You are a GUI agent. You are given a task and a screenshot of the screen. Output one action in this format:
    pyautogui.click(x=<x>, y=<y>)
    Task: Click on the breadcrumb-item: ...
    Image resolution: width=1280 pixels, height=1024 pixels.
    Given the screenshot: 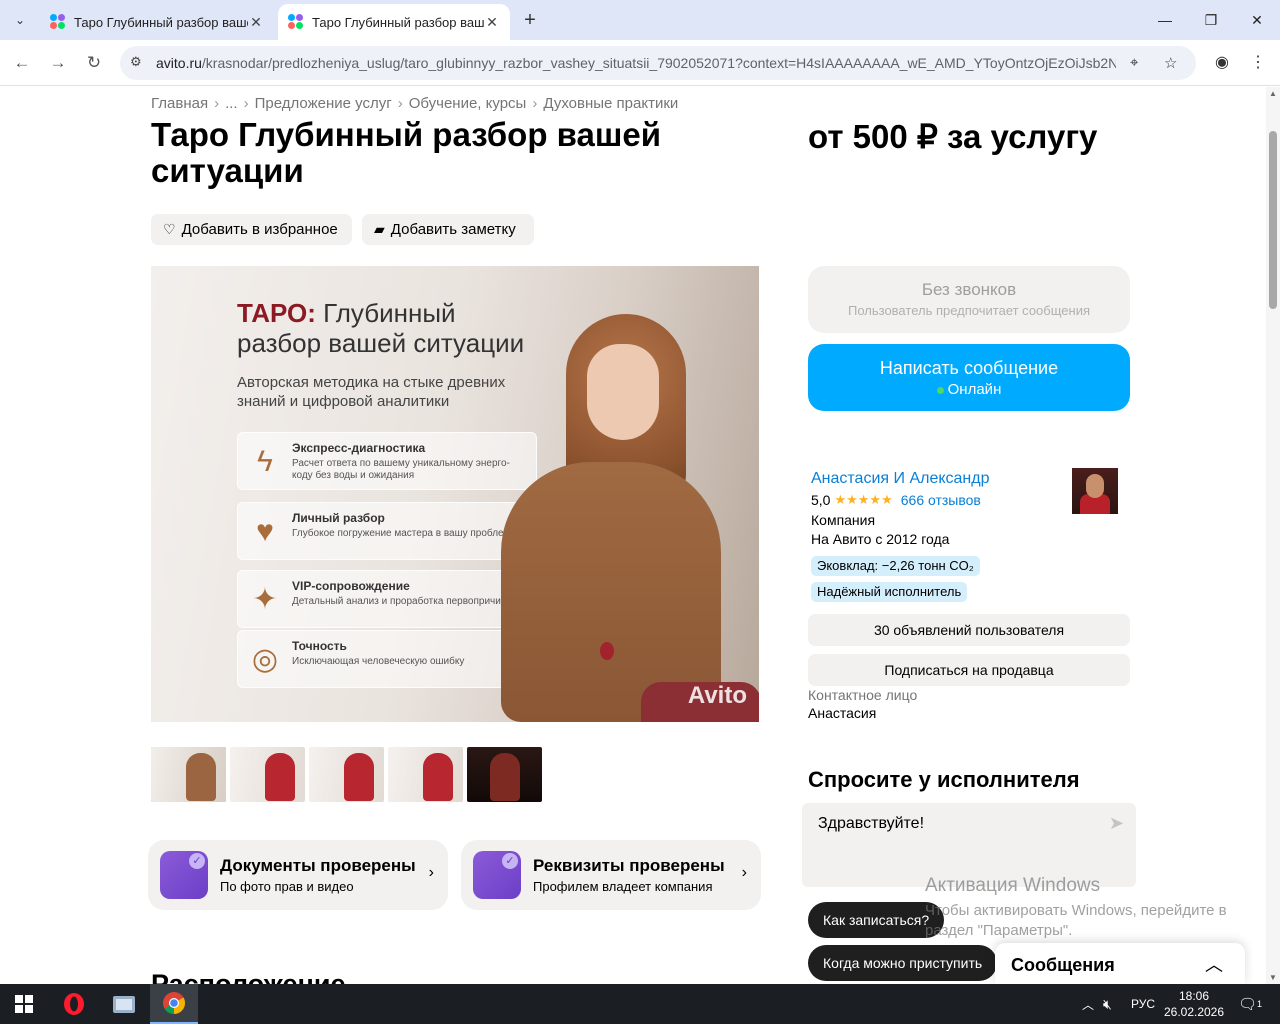 What is the action you would take?
    pyautogui.click(x=231, y=103)
    